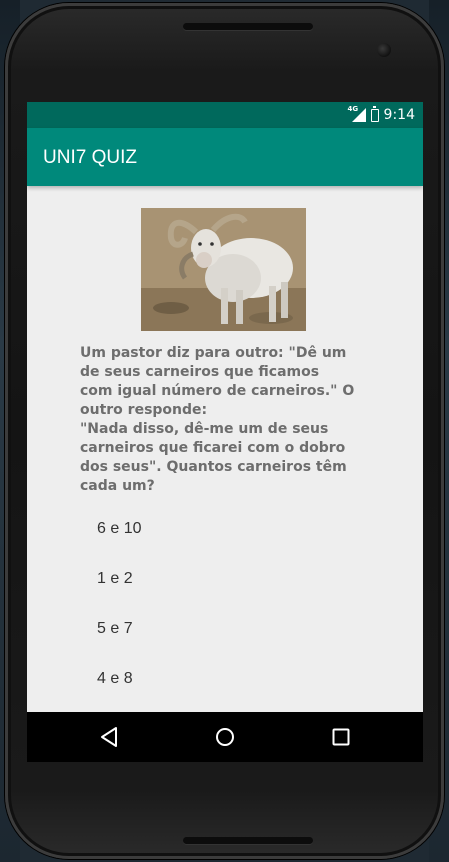 The width and height of the screenshot is (449, 862). I want to click on recents-icon, so click(341, 737).